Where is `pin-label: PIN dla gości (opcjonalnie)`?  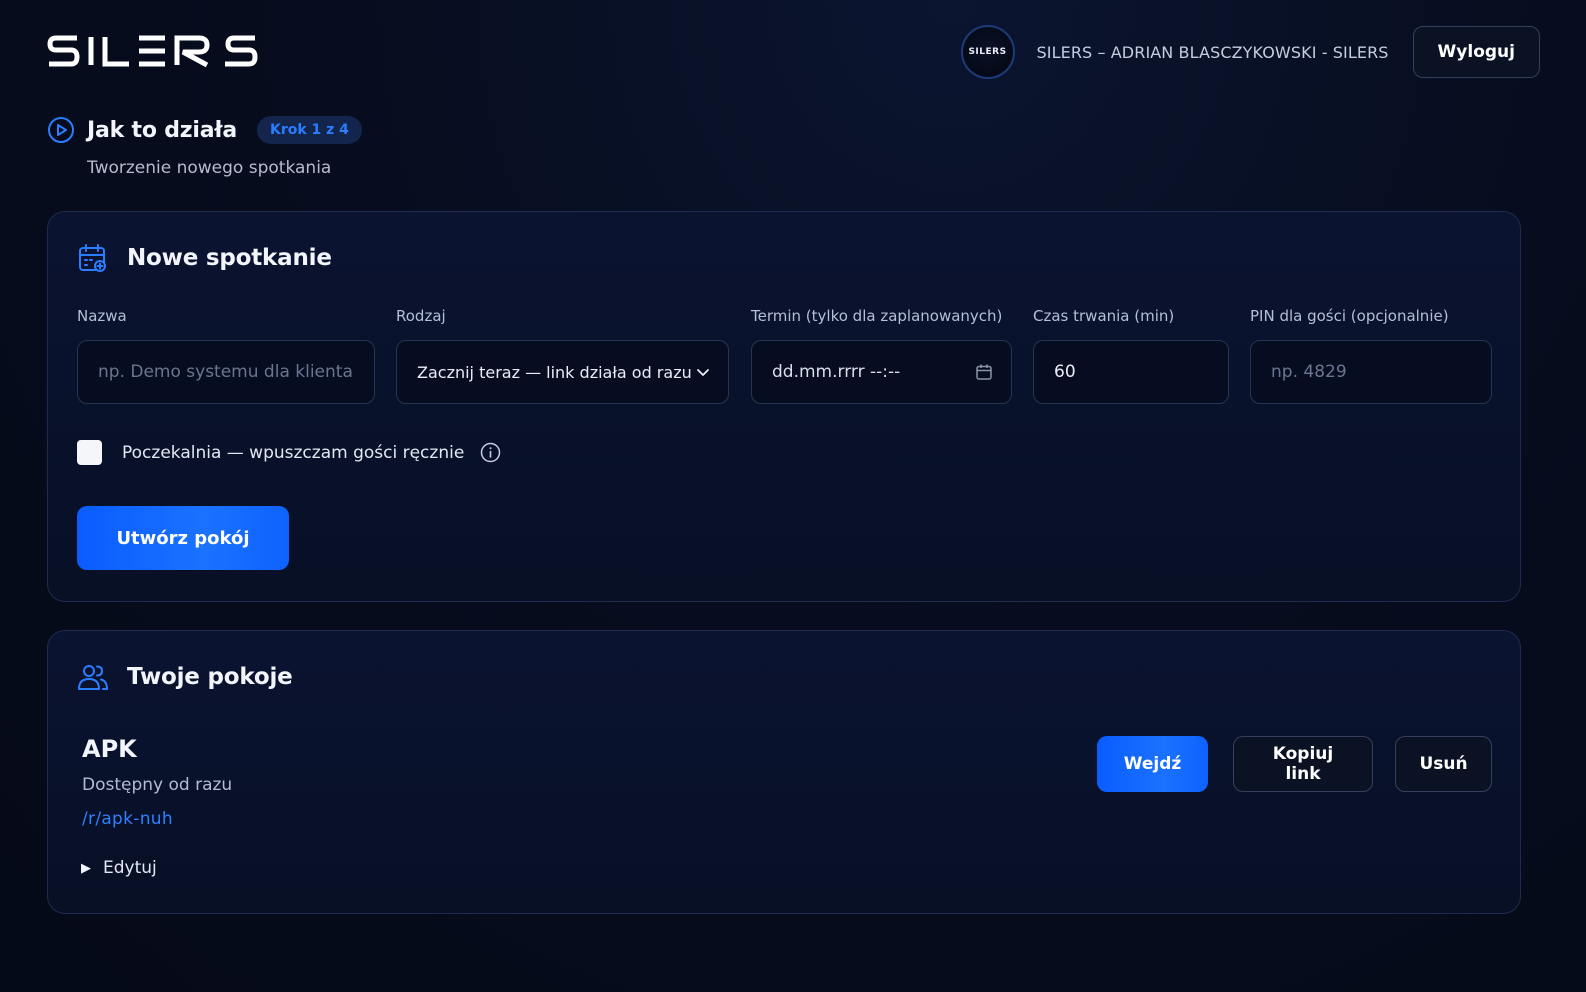 pin-label: PIN dla gości (opcjonalnie) is located at coordinates (1349, 316).